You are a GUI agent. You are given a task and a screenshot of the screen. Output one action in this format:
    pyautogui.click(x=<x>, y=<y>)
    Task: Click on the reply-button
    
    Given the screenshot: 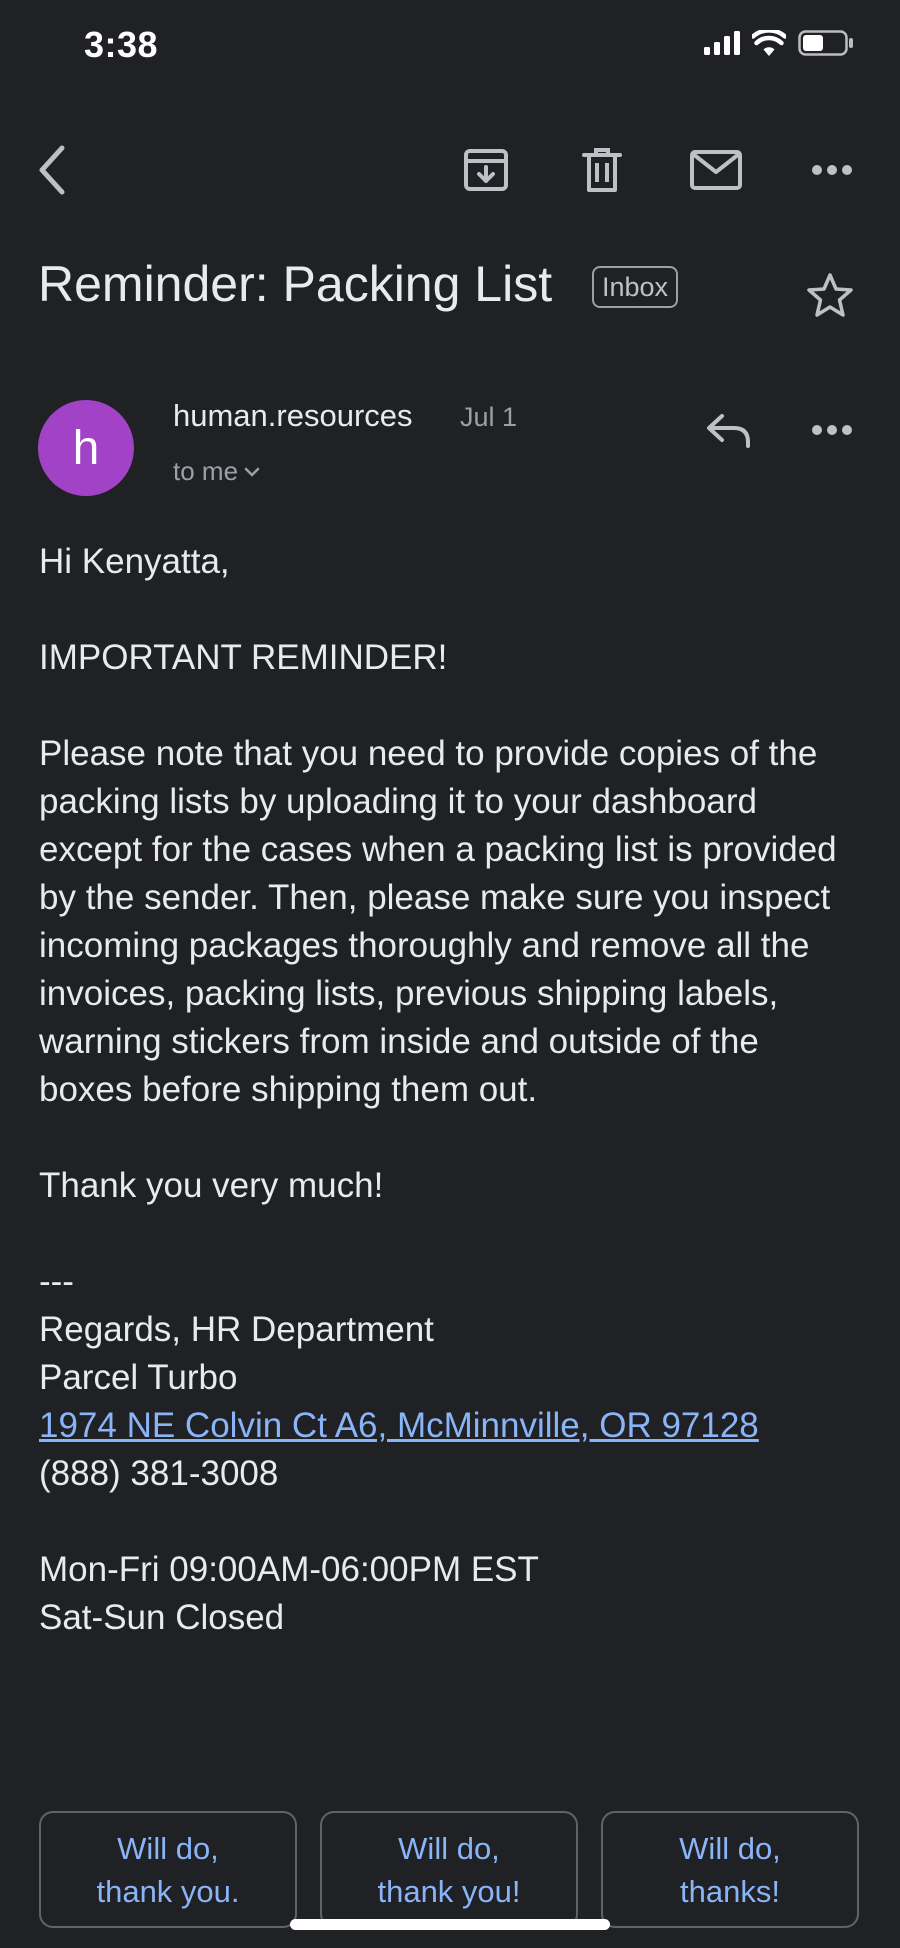 What is the action you would take?
    pyautogui.click(x=728, y=430)
    